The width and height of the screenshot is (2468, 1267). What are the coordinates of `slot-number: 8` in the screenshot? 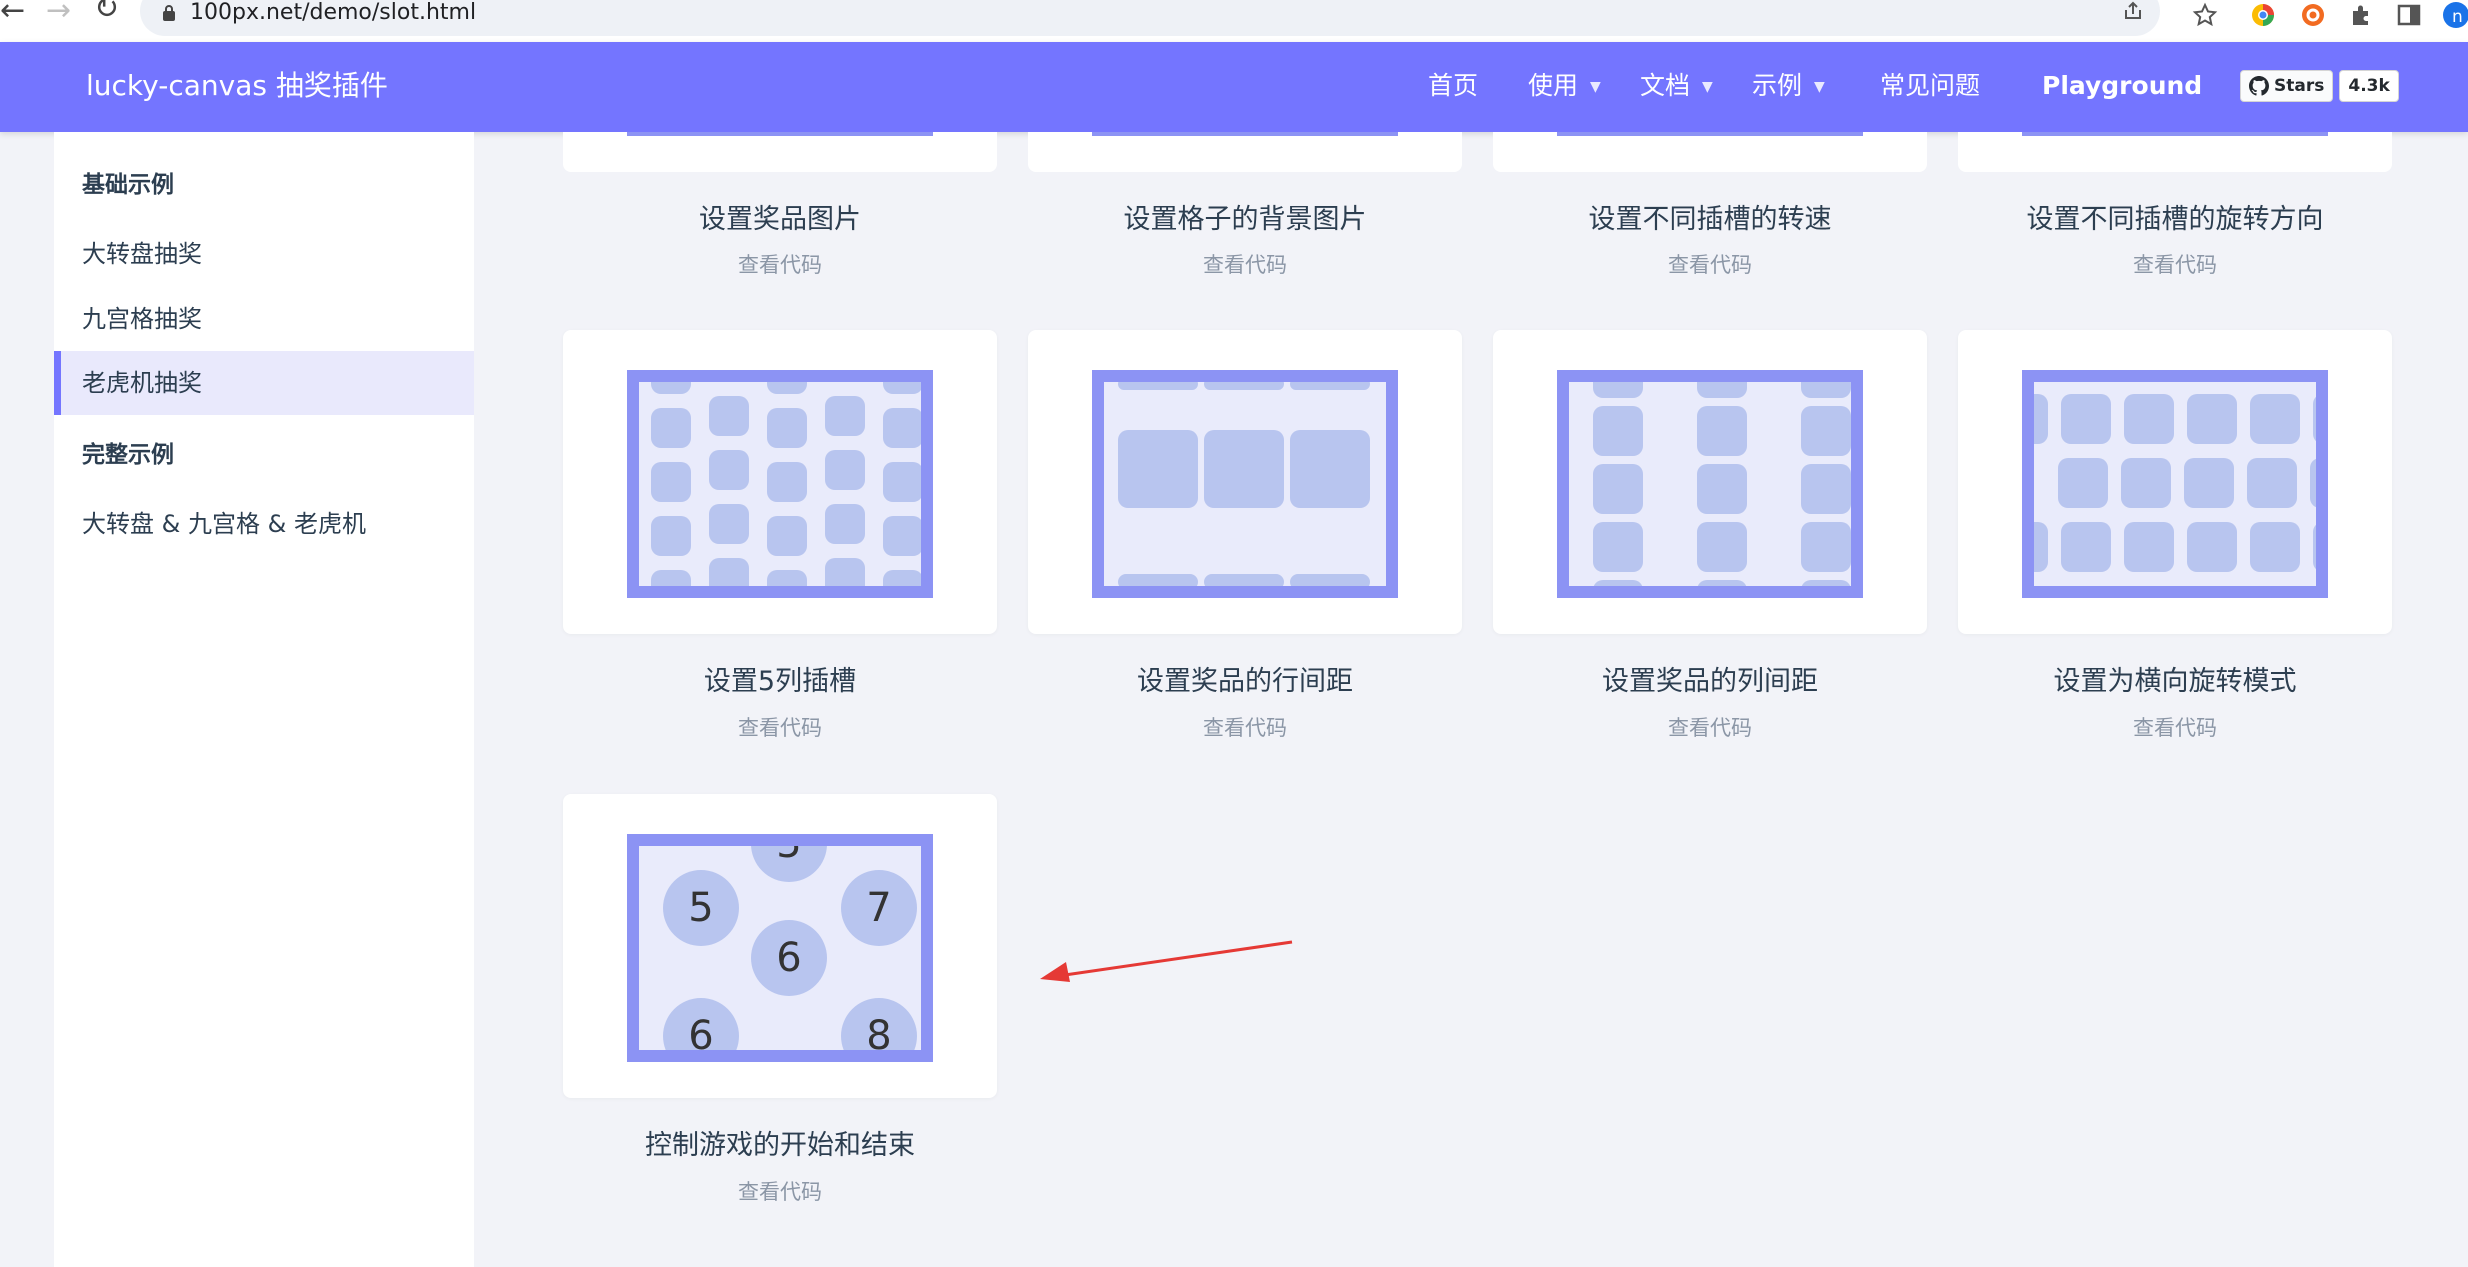 It's located at (879, 1024).